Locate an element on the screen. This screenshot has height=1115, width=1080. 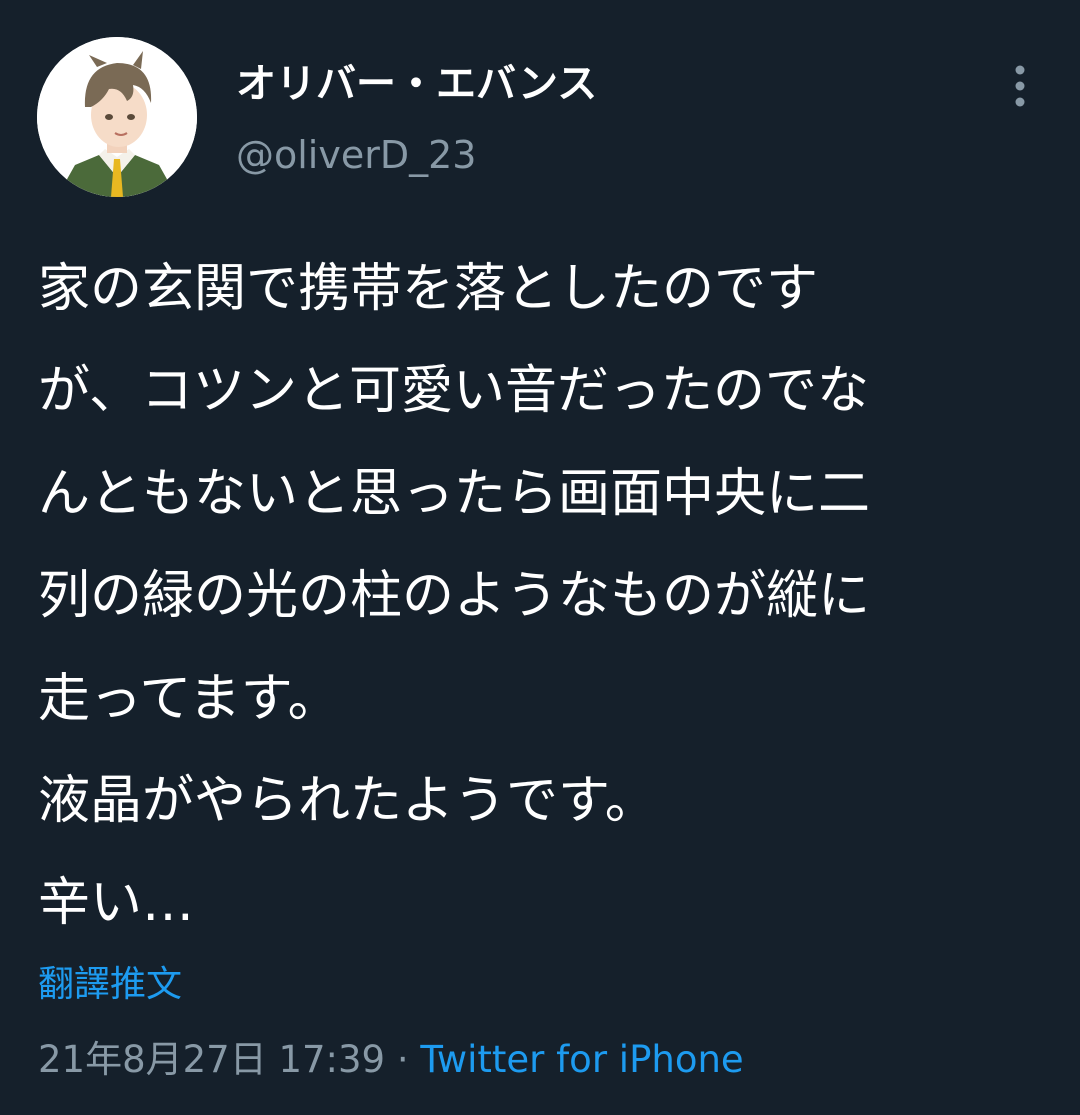
anime-character-avatar-icon is located at coordinates (117, 117).